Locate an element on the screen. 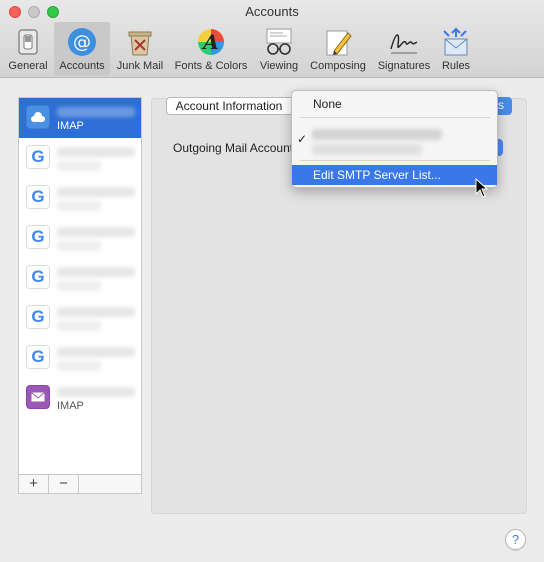 The image size is (544, 562). redacted-smtp-server is located at coordinates (377, 134).